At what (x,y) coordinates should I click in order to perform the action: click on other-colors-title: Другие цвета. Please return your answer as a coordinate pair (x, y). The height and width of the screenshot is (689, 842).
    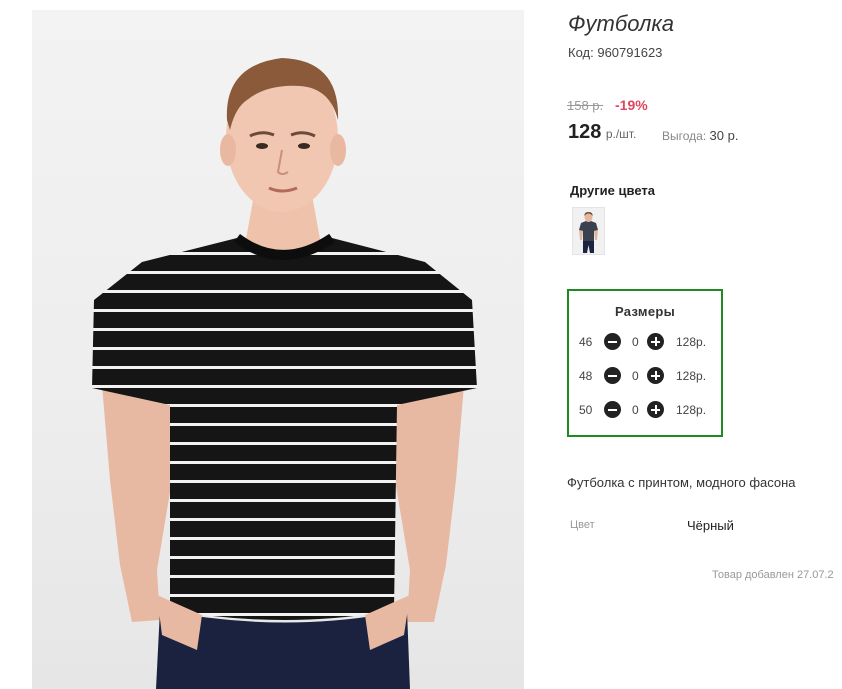
    Looking at the image, I should click on (612, 190).